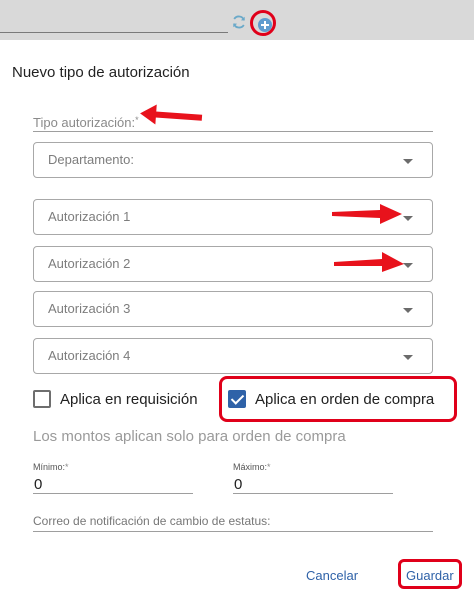  I want to click on autorizacion-2-label: Autorización 2, so click(89, 263).